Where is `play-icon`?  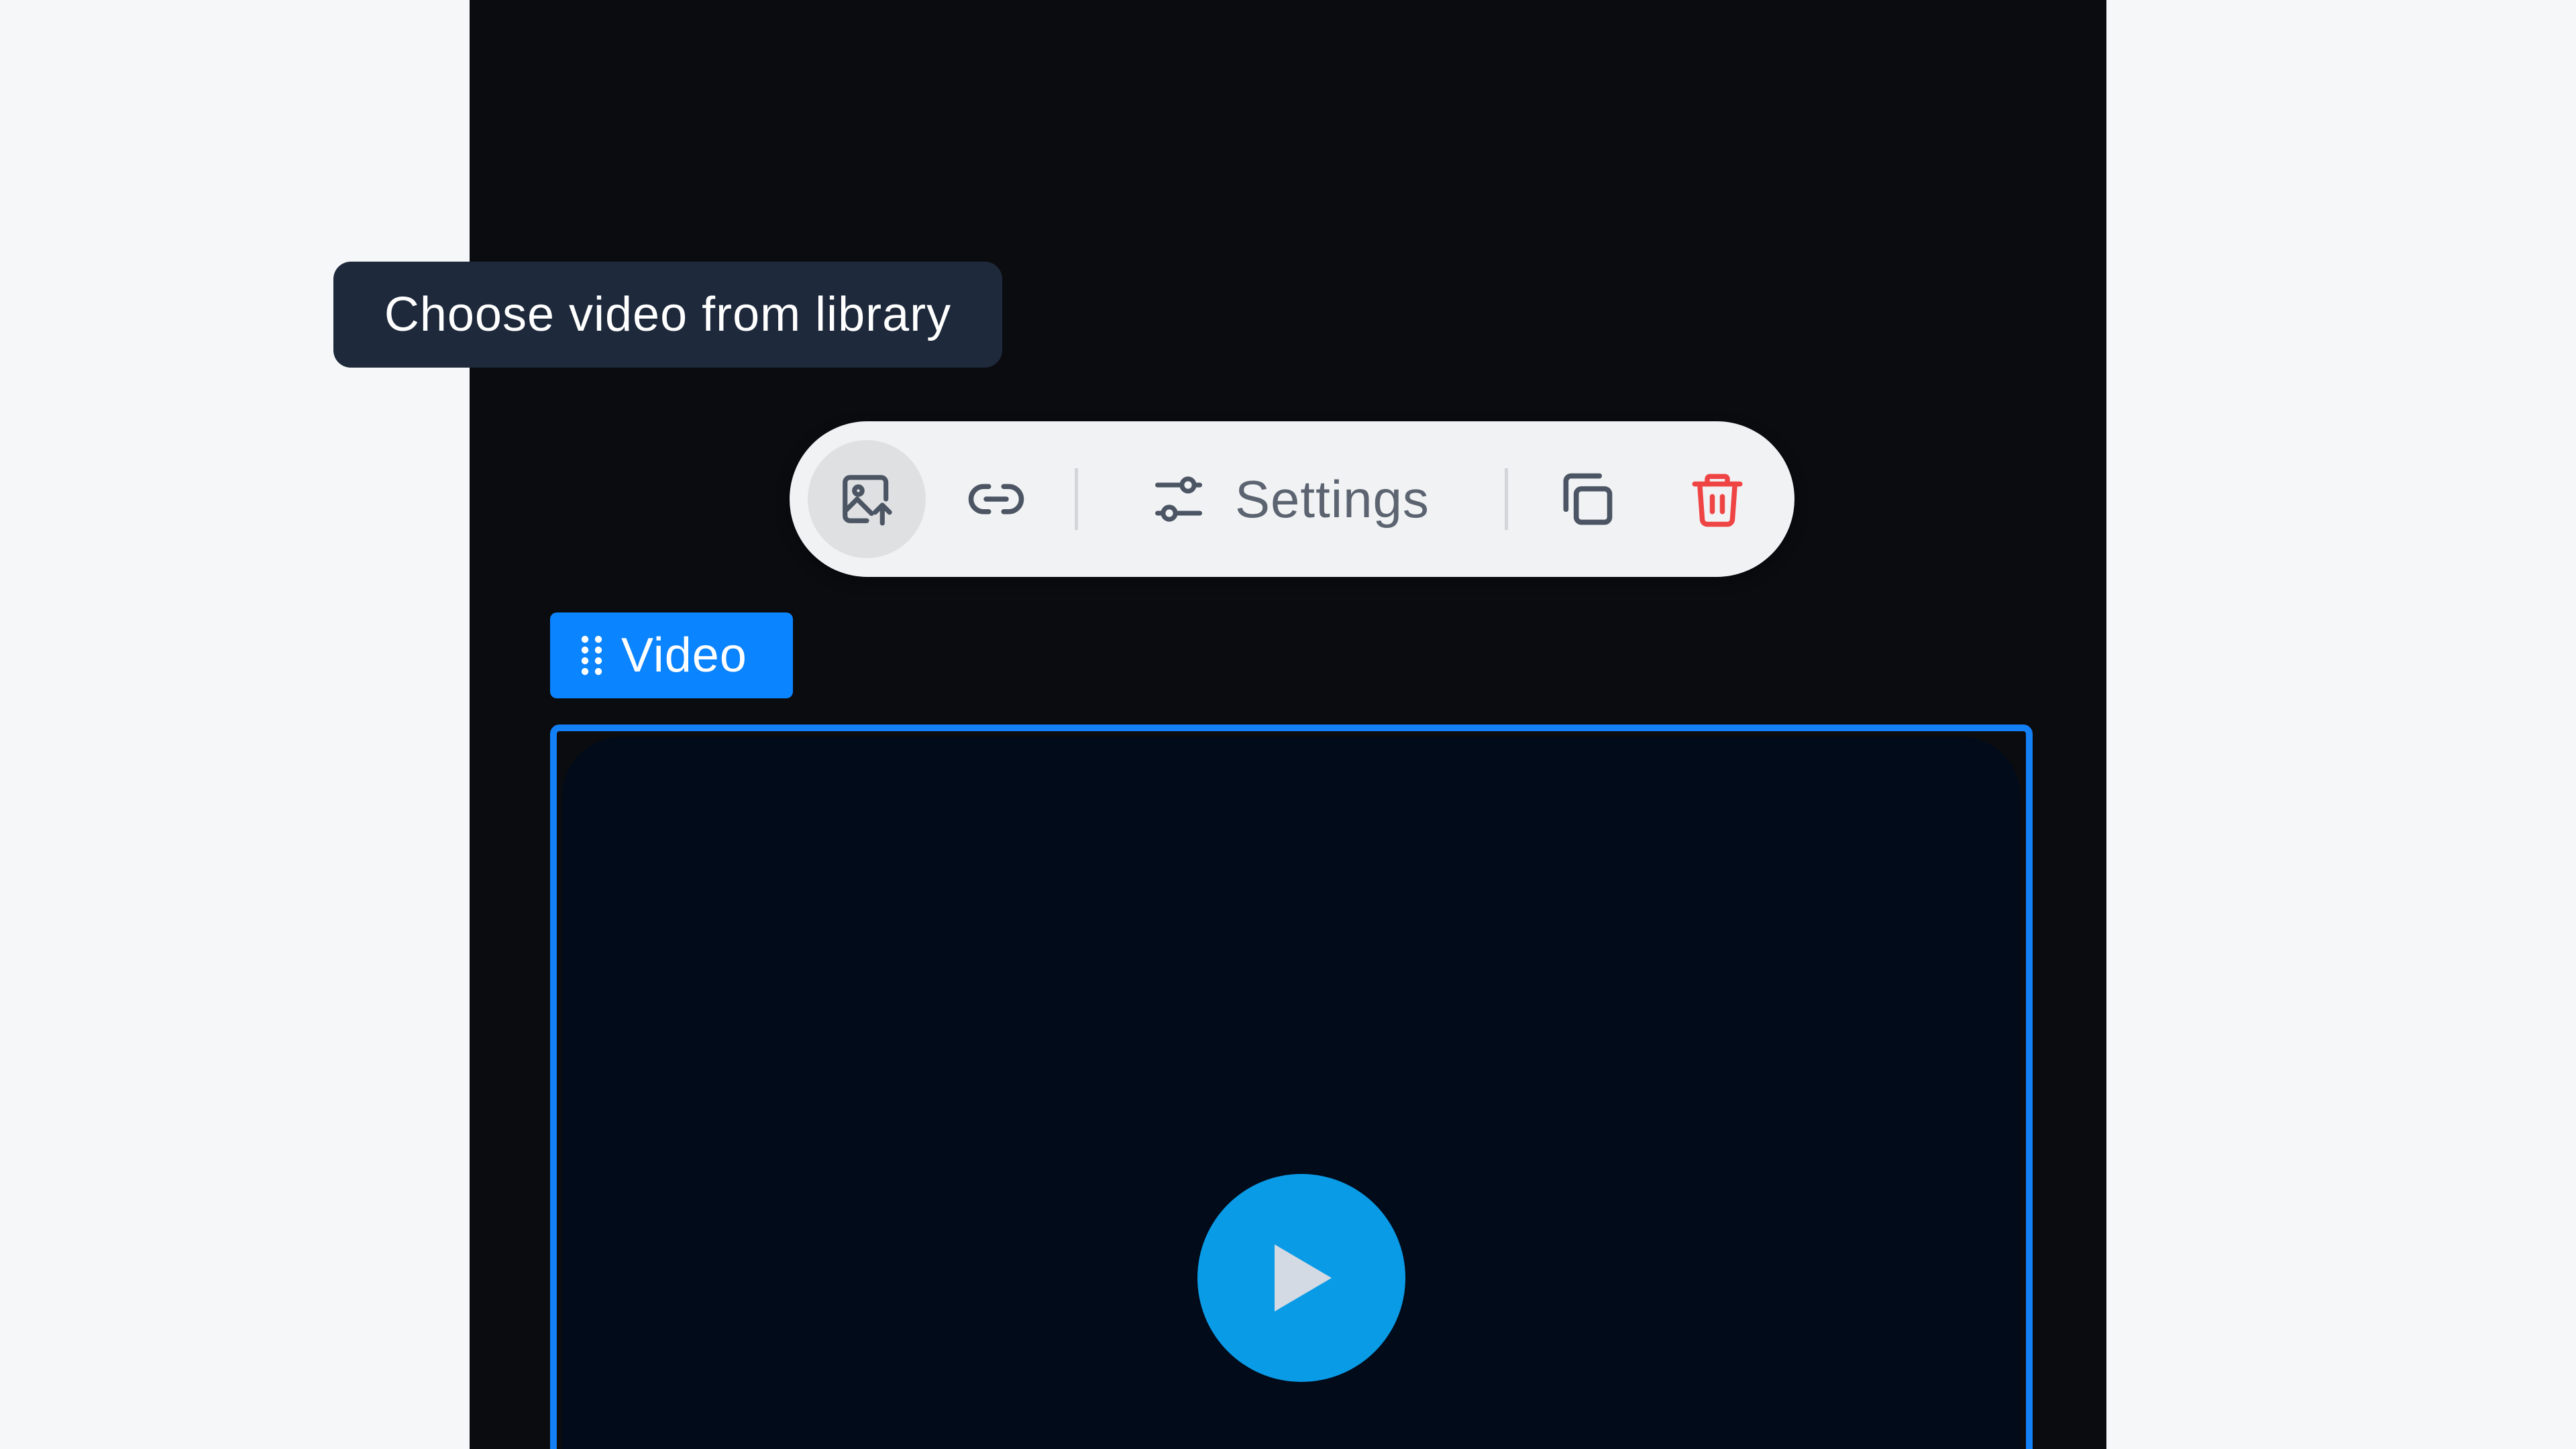
play-icon is located at coordinates (1303, 1277).